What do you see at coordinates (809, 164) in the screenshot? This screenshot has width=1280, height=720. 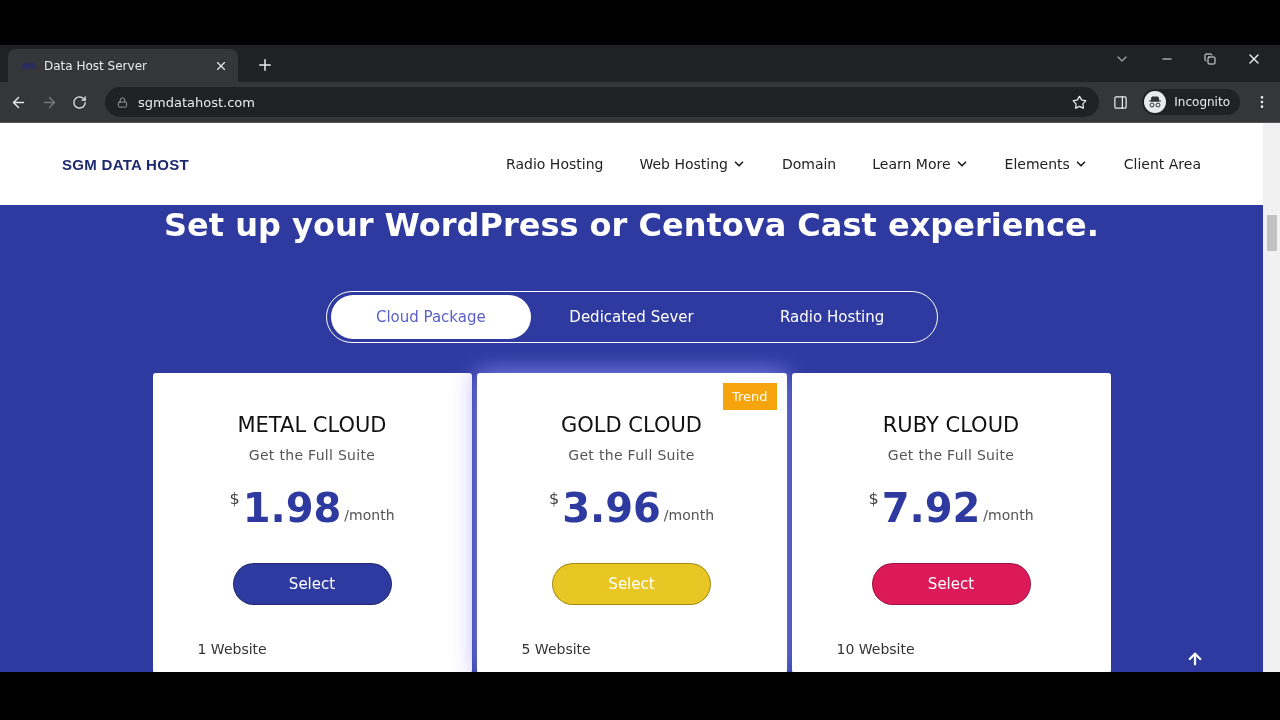 I see `nav-link: Domain` at bounding box center [809, 164].